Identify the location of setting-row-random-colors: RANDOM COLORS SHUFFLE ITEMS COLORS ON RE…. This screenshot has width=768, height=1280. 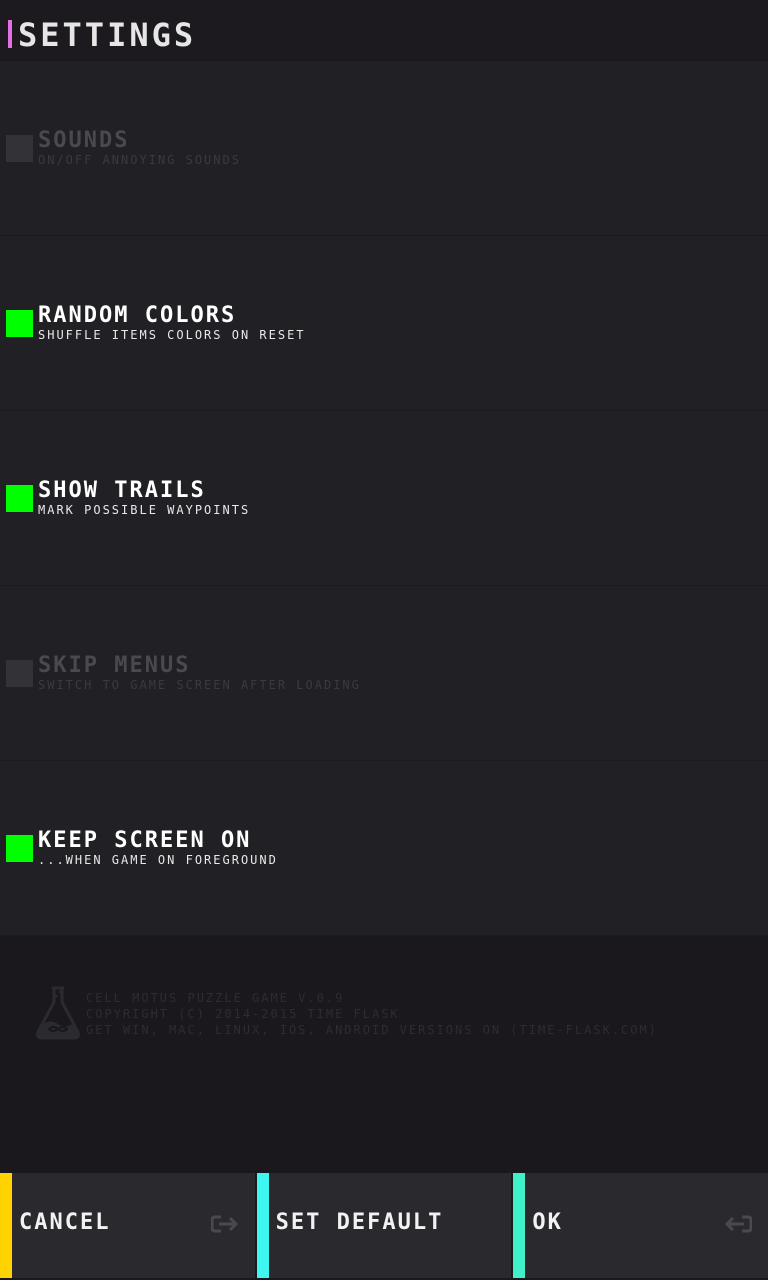
(384, 323).